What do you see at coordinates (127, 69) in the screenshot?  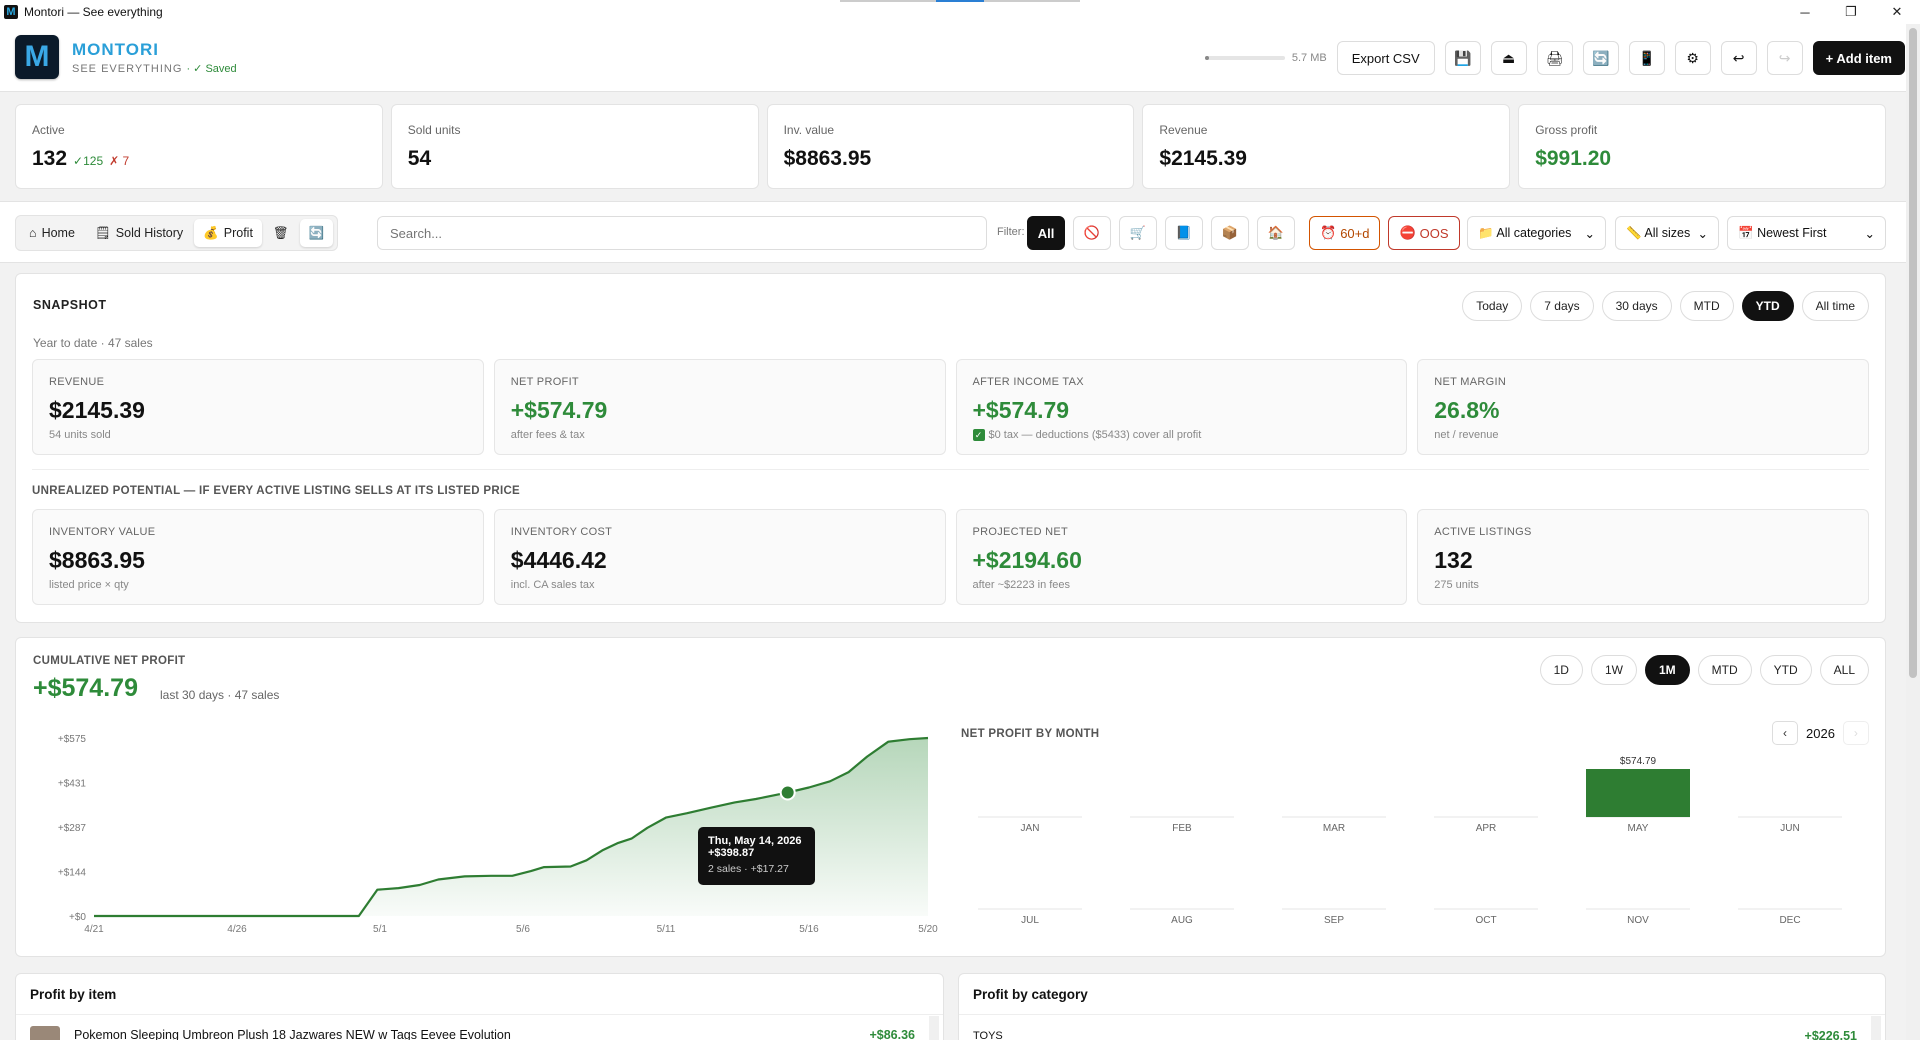 I see `brand-tagline: SEE EVERYTHING` at bounding box center [127, 69].